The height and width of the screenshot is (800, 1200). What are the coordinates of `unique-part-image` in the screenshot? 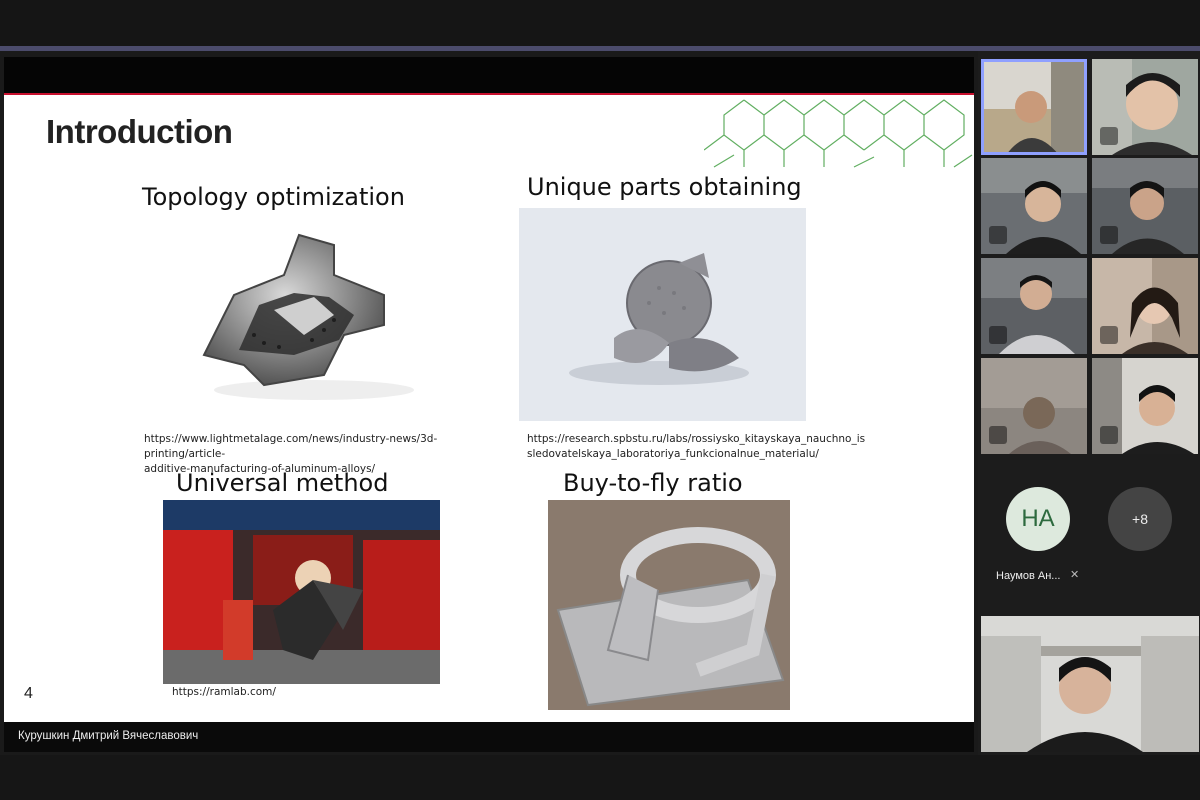 It's located at (662, 314).